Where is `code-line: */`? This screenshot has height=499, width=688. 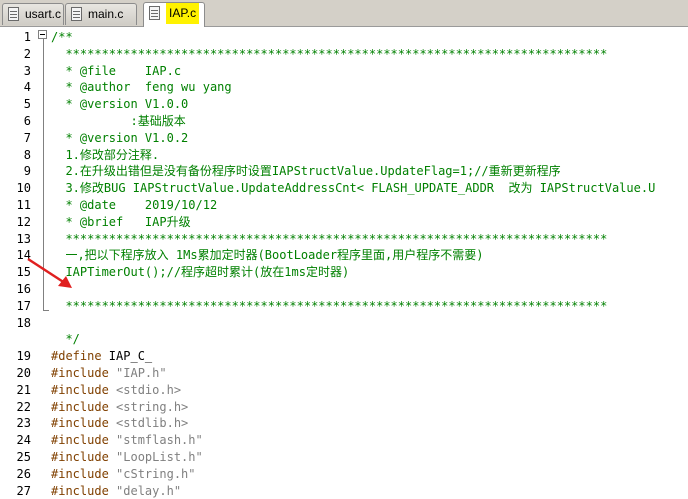 code-line: */ is located at coordinates (344, 339).